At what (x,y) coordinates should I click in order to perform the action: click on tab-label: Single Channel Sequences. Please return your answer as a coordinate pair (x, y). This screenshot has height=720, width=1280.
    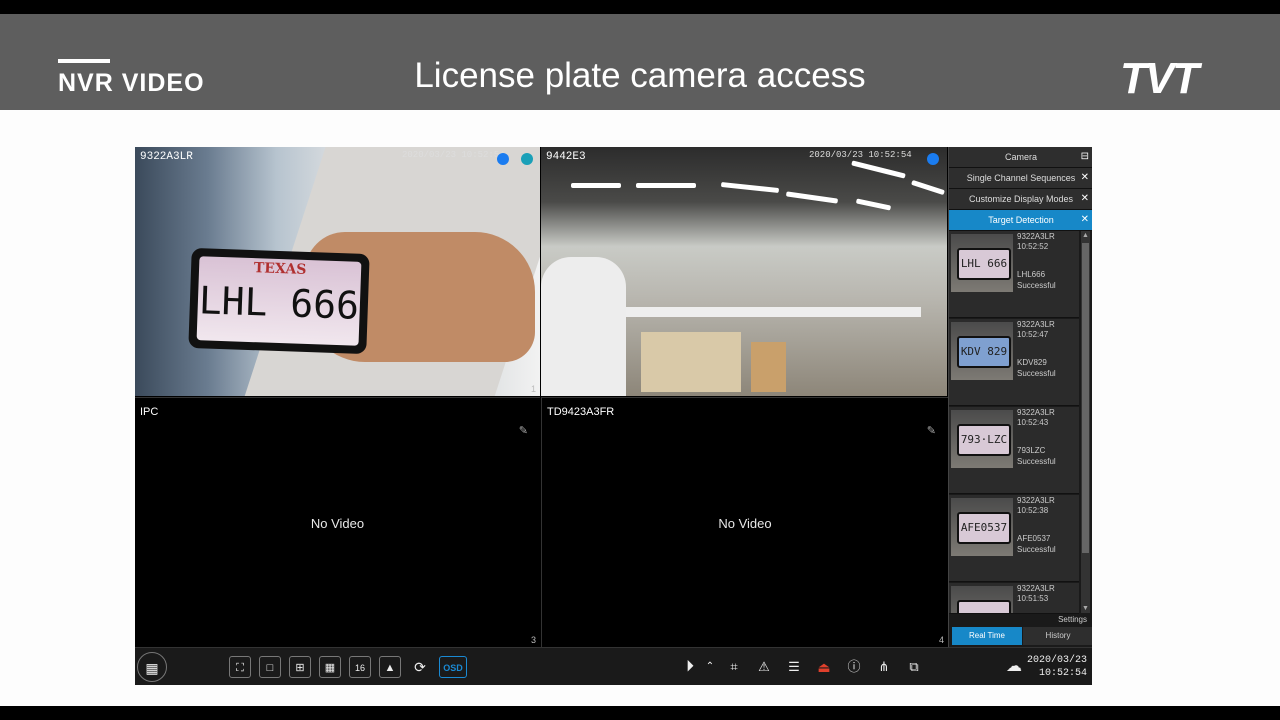
    Looking at the image, I should click on (1021, 178).